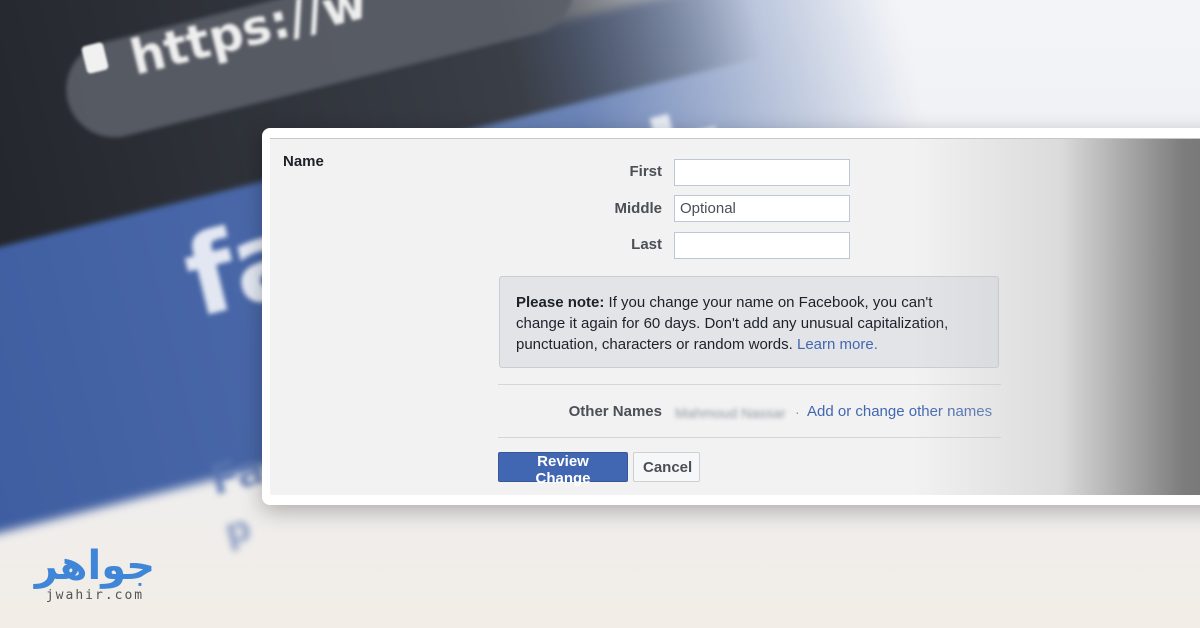 The image size is (1200, 628). Describe the element at coordinates (730, 413) in the screenshot. I see `other-names-value: Mahmoud Nassar` at that location.